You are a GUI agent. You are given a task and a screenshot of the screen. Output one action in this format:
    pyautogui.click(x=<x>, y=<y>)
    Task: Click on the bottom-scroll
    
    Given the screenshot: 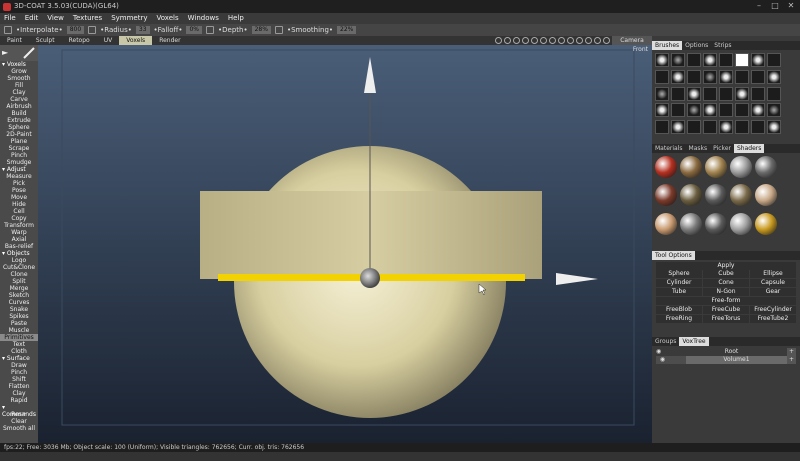 What is the action you would take?
    pyautogui.click(x=400, y=456)
    